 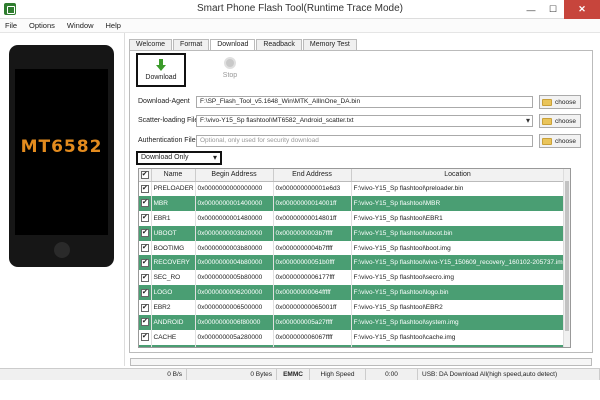 I want to click on download-mode-select: Download Only, so click(x=179, y=158).